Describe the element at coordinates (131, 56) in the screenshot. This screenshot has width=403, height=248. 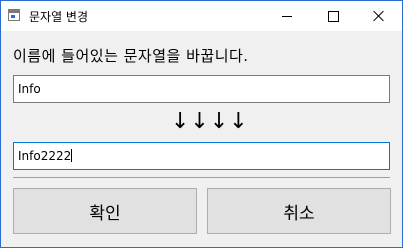
I see `instruction-label: 이름에 들어있는 문자열을 바꿉니다.` at that location.